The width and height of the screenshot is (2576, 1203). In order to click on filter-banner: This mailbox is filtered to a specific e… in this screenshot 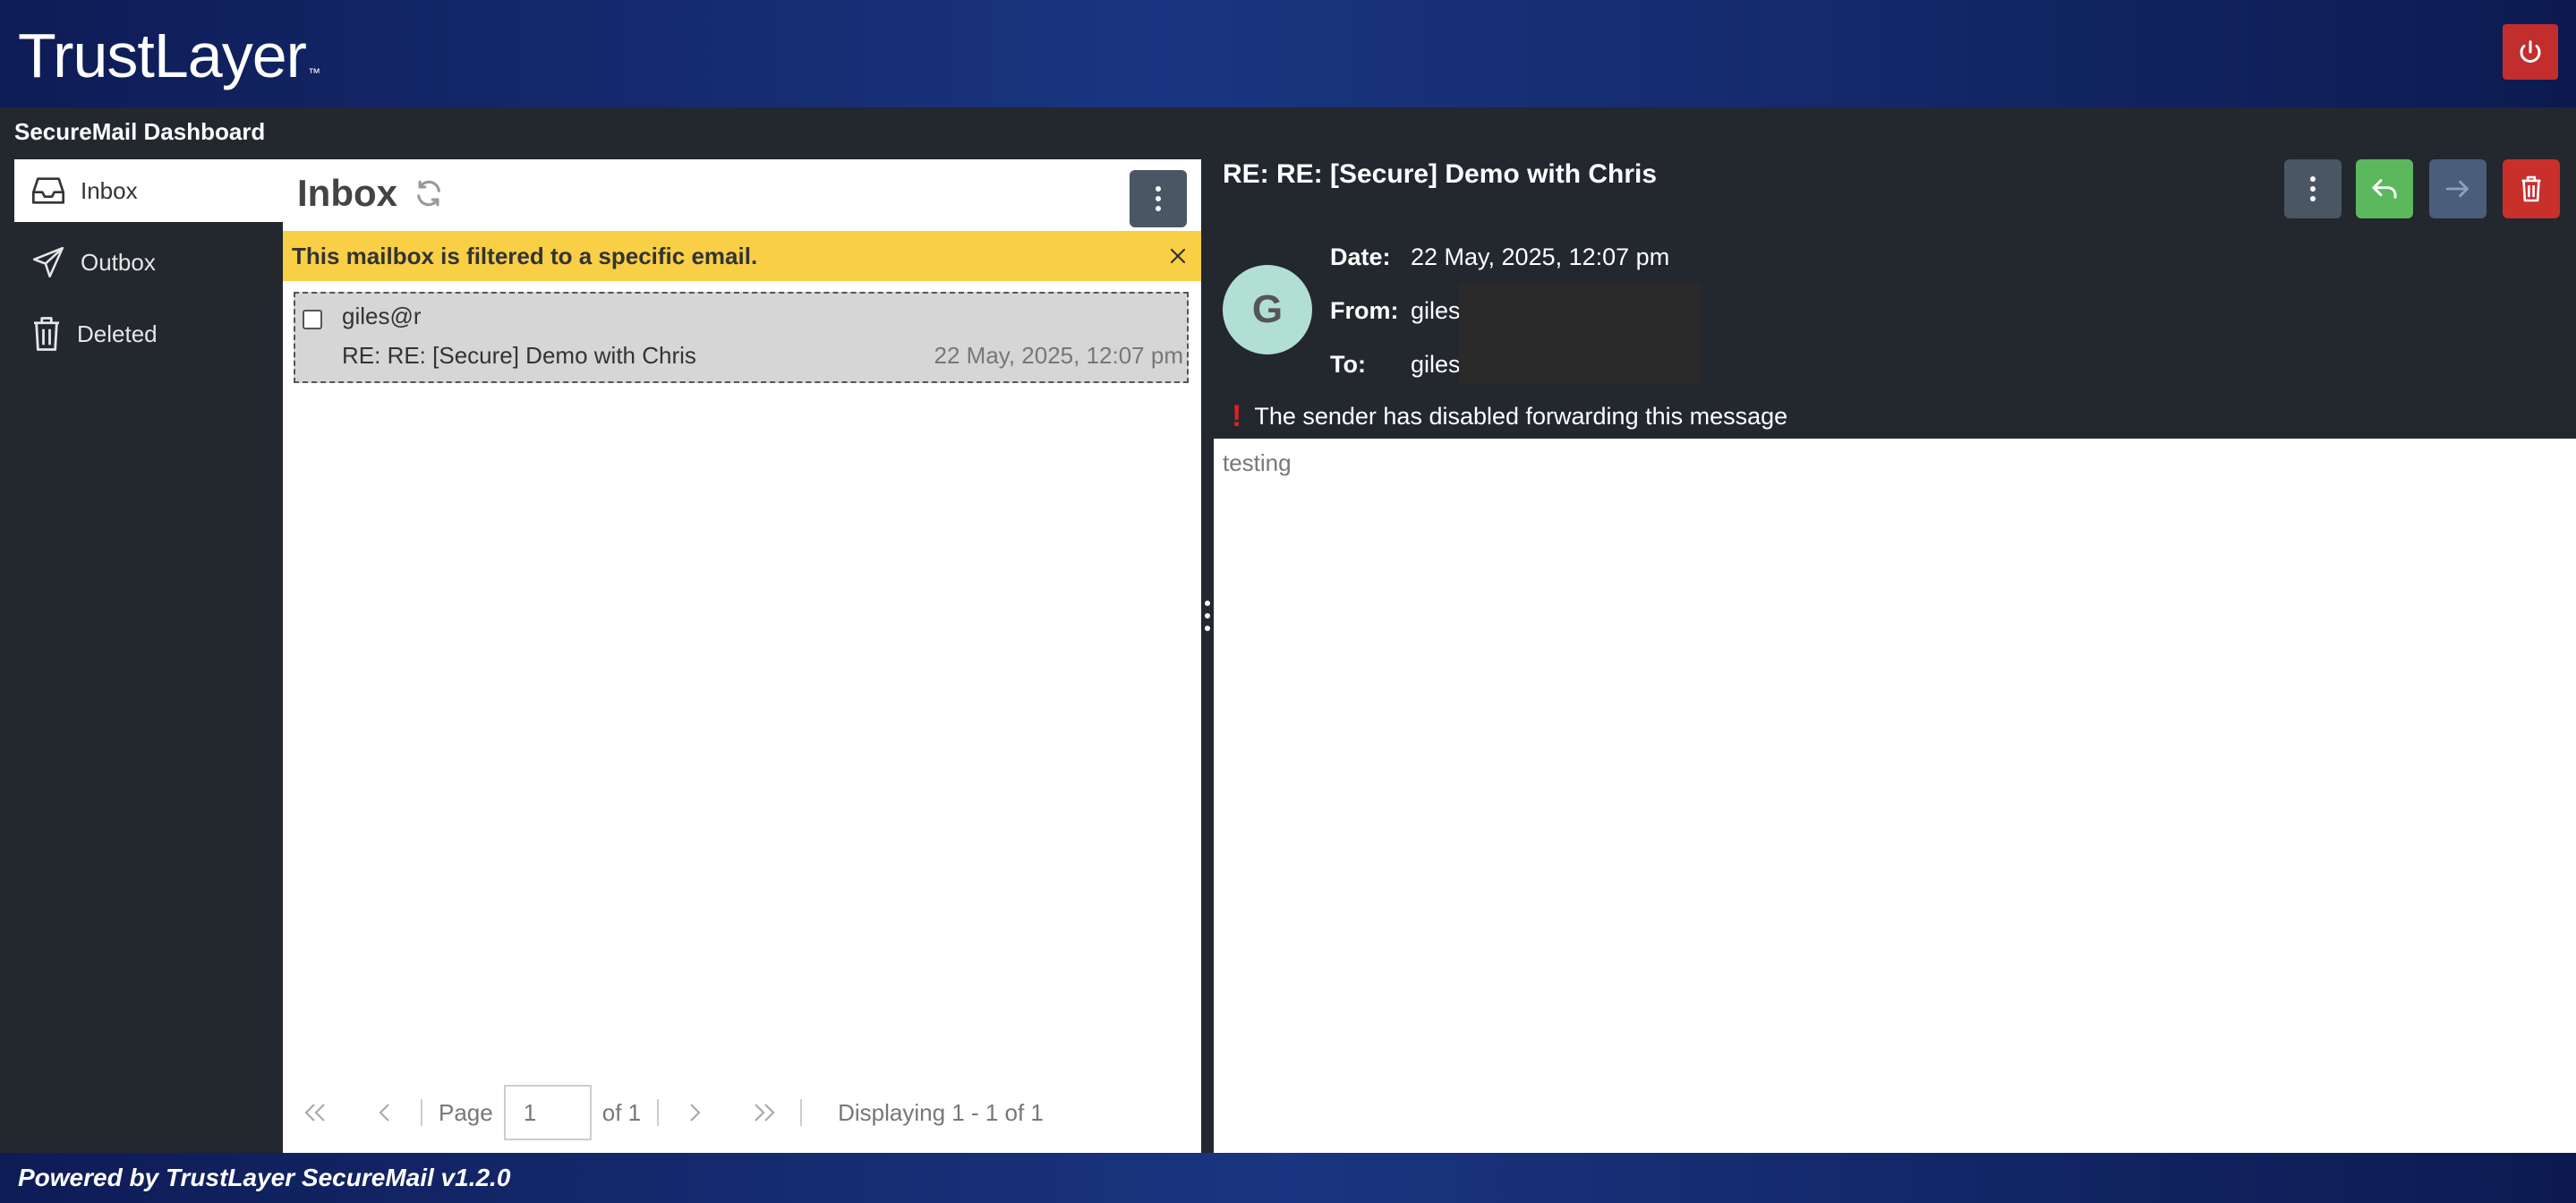, I will do `click(742, 256)`.